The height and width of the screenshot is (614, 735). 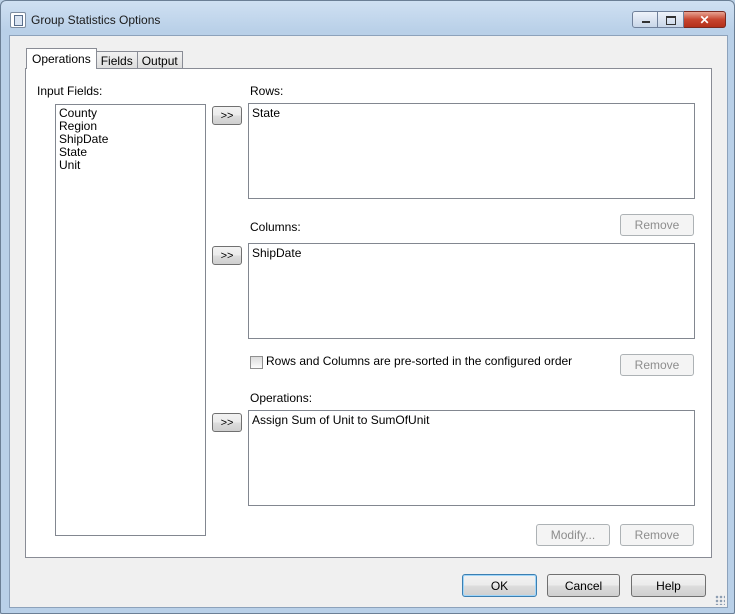 What do you see at coordinates (657, 535) in the screenshot?
I see `operations-remove-button: Remove` at bounding box center [657, 535].